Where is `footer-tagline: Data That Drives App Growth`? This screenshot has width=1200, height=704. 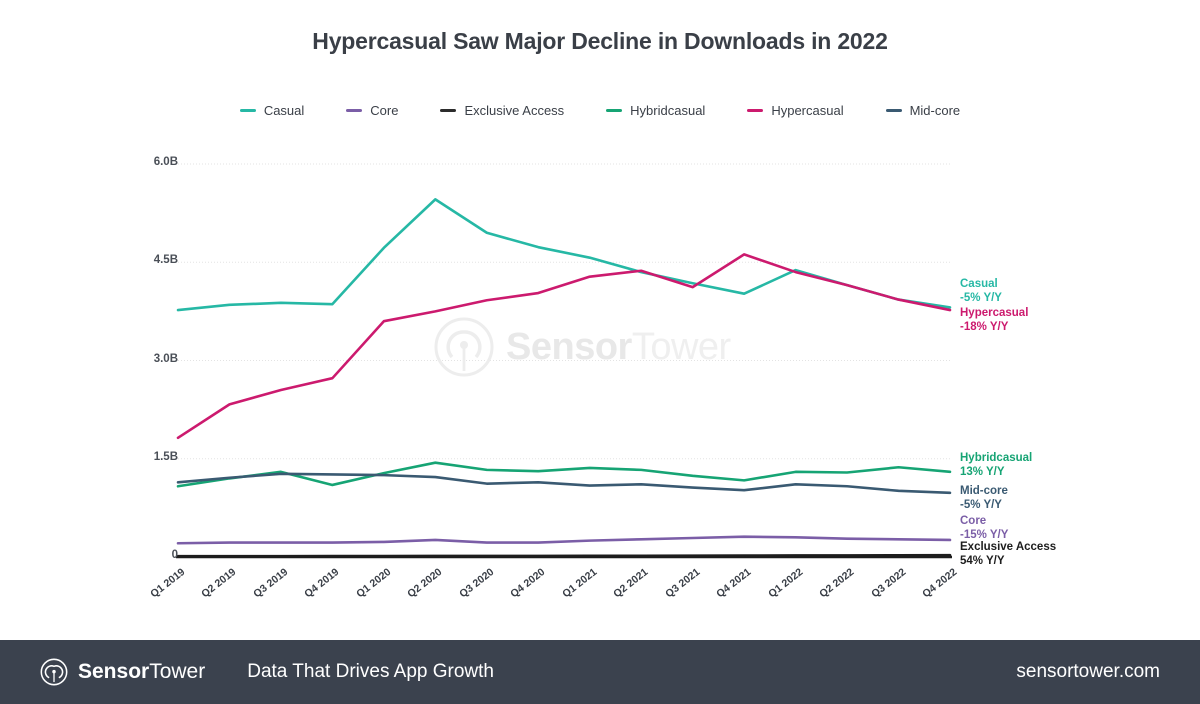 footer-tagline: Data That Drives App Growth is located at coordinates (370, 671).